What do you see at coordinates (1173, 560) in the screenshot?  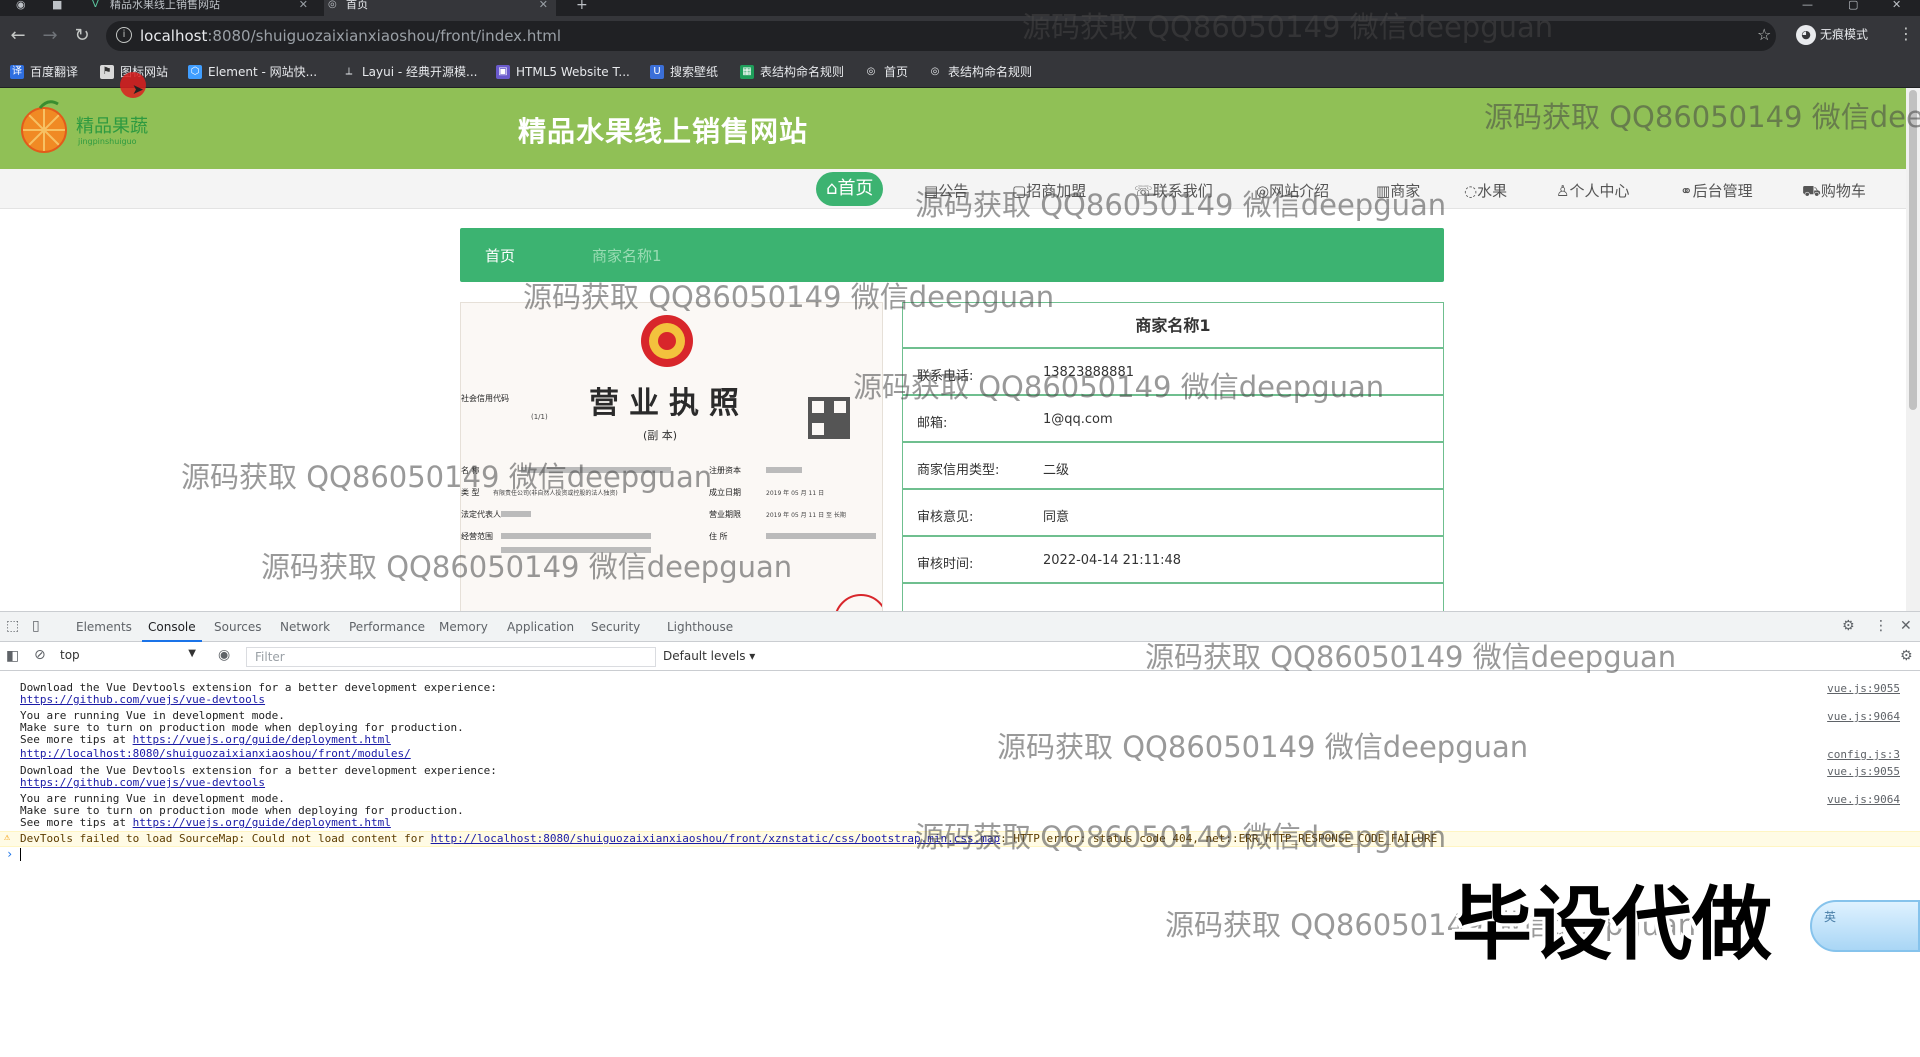 I see `detail-row-review-time: 审核时间: 2022-04-14 21:11:48` at bounding box center [1173, 560].